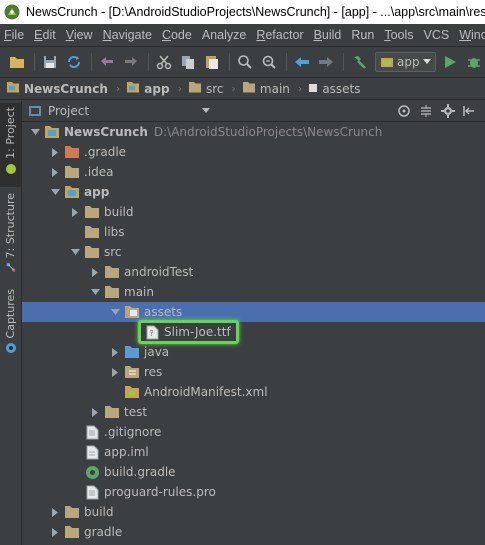 The width and height of the screenshot is (485, 545). What do you see at coordinates (153, 372) in the screenshot?
I see `tree-node-label: res` at bounding box center [153, 372].